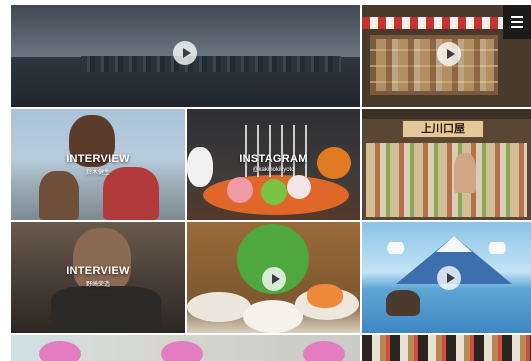  I want to click on bowl-center, so click(273, 316).